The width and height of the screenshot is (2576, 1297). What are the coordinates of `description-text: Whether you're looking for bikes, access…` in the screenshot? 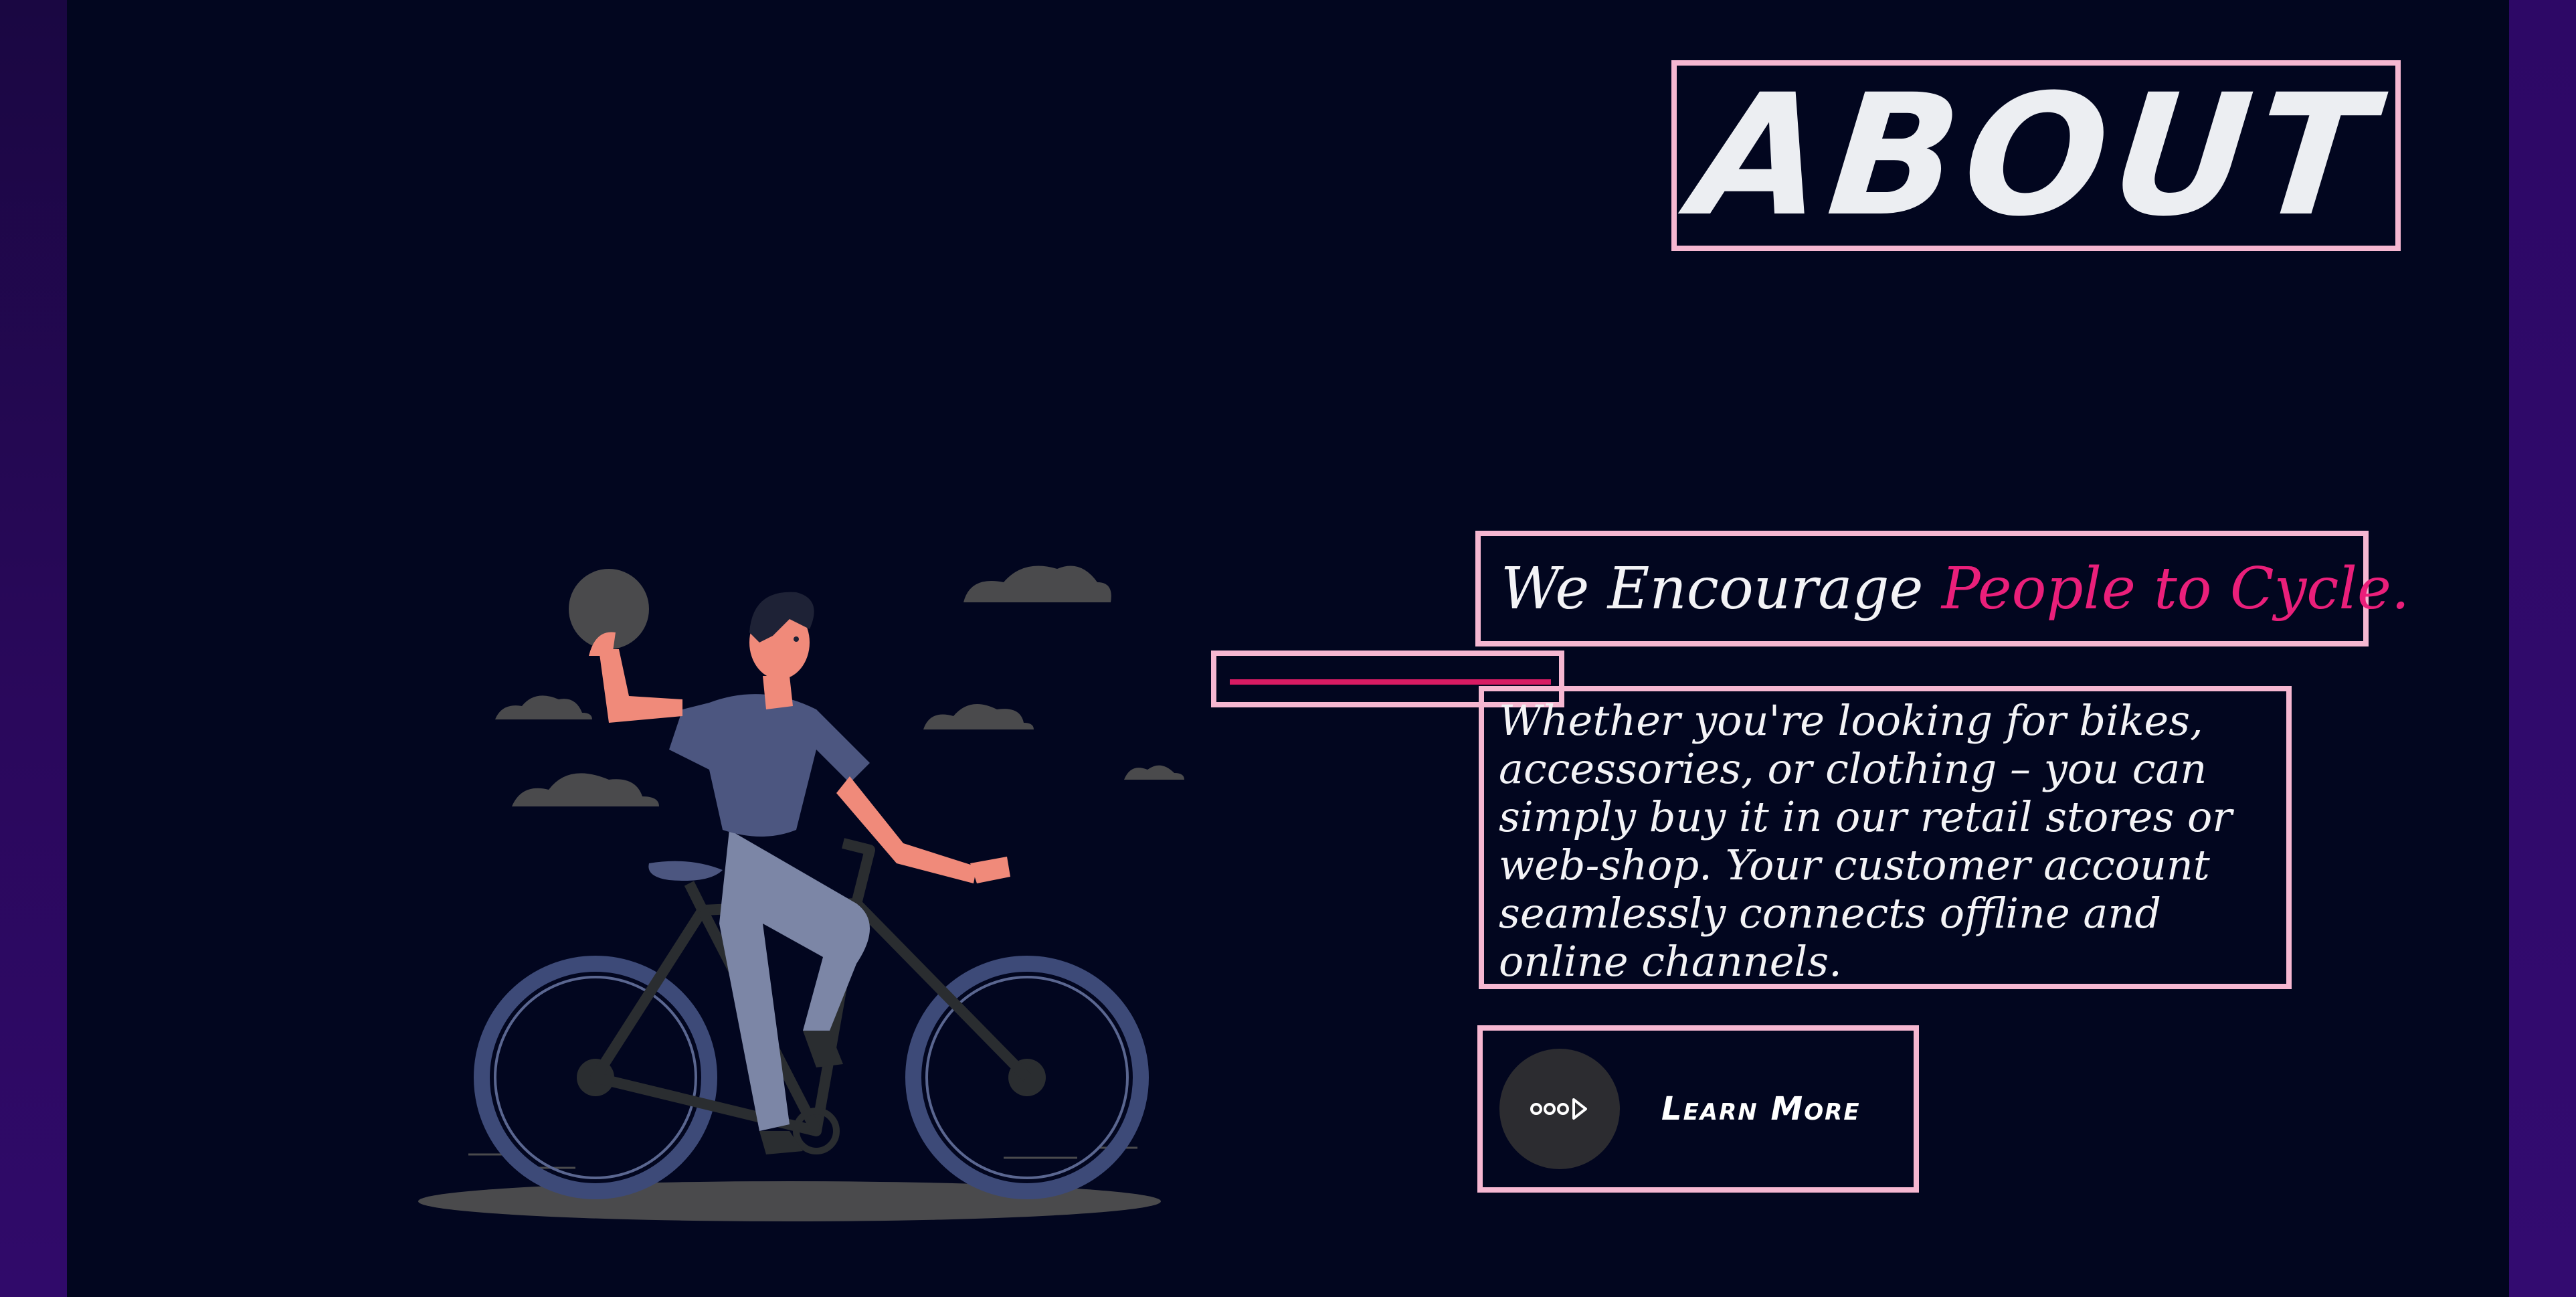 It's located at (1866, 841).